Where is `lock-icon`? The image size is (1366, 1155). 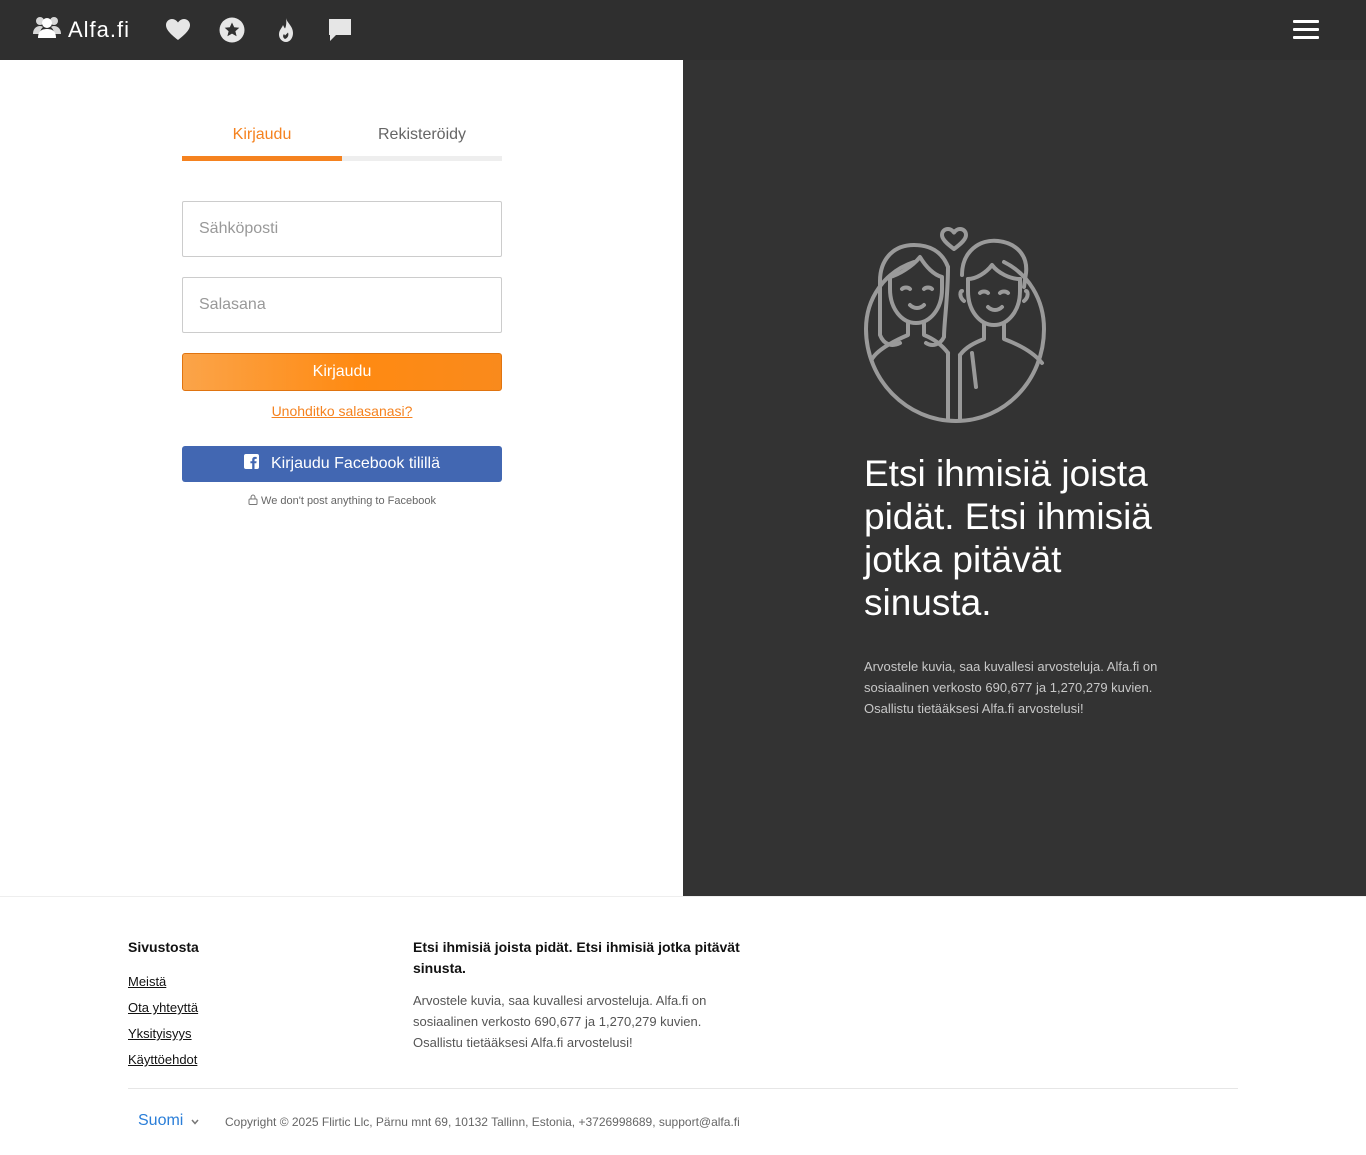 lock-icon is located at coordinates (254, 501).